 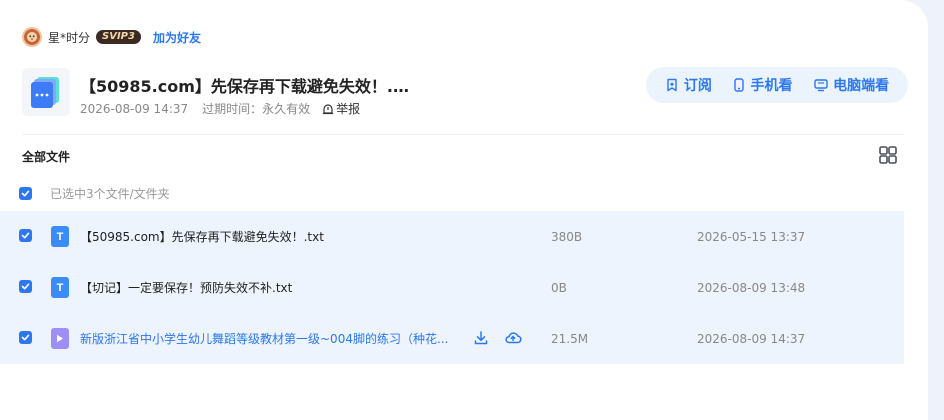 I want to click on mobile-view-button: 手机看, so click(x=762, y=85).